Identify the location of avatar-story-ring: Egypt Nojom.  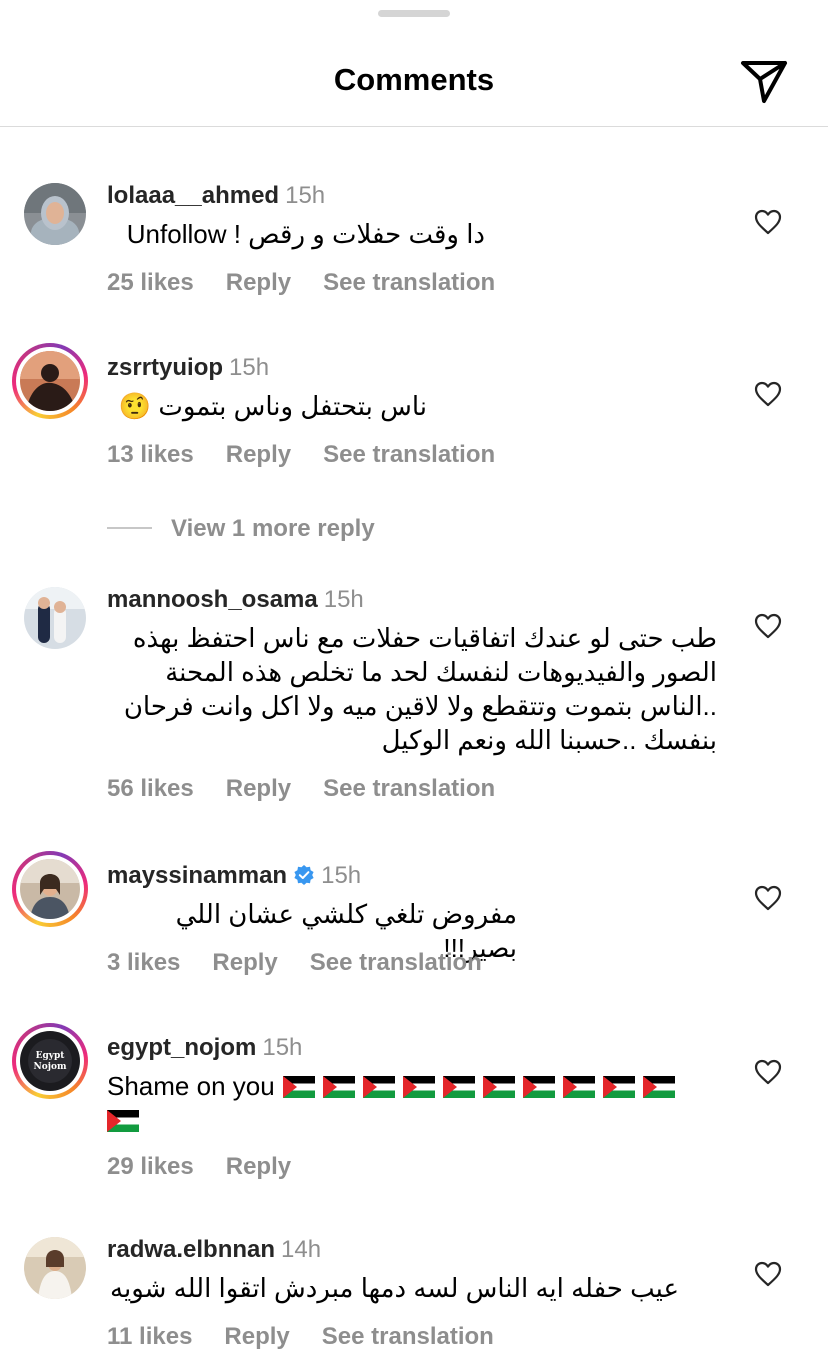
(50, 1061).